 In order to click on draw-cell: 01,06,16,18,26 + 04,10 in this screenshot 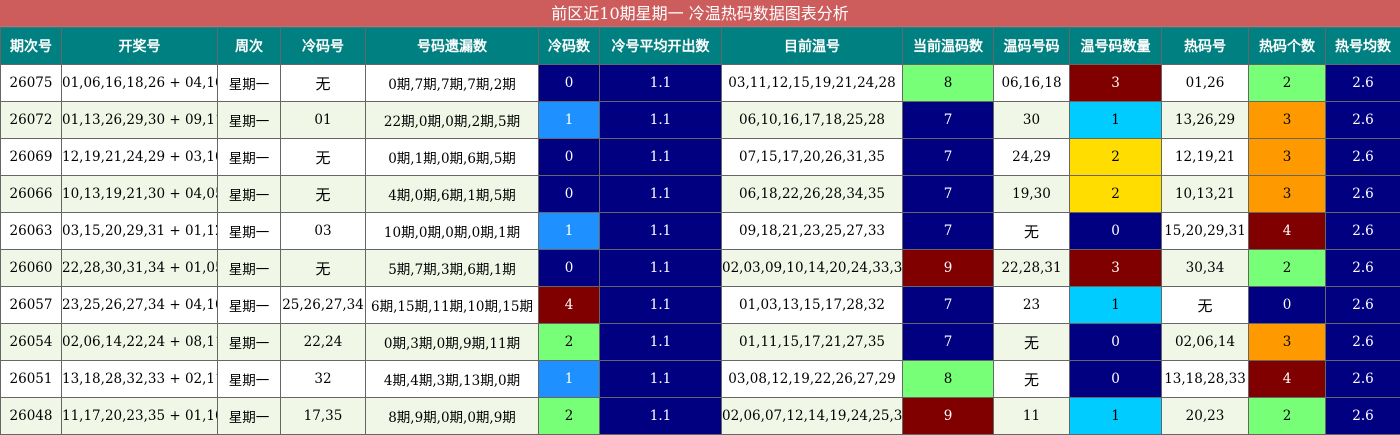, I will do `click(139, 83)`.